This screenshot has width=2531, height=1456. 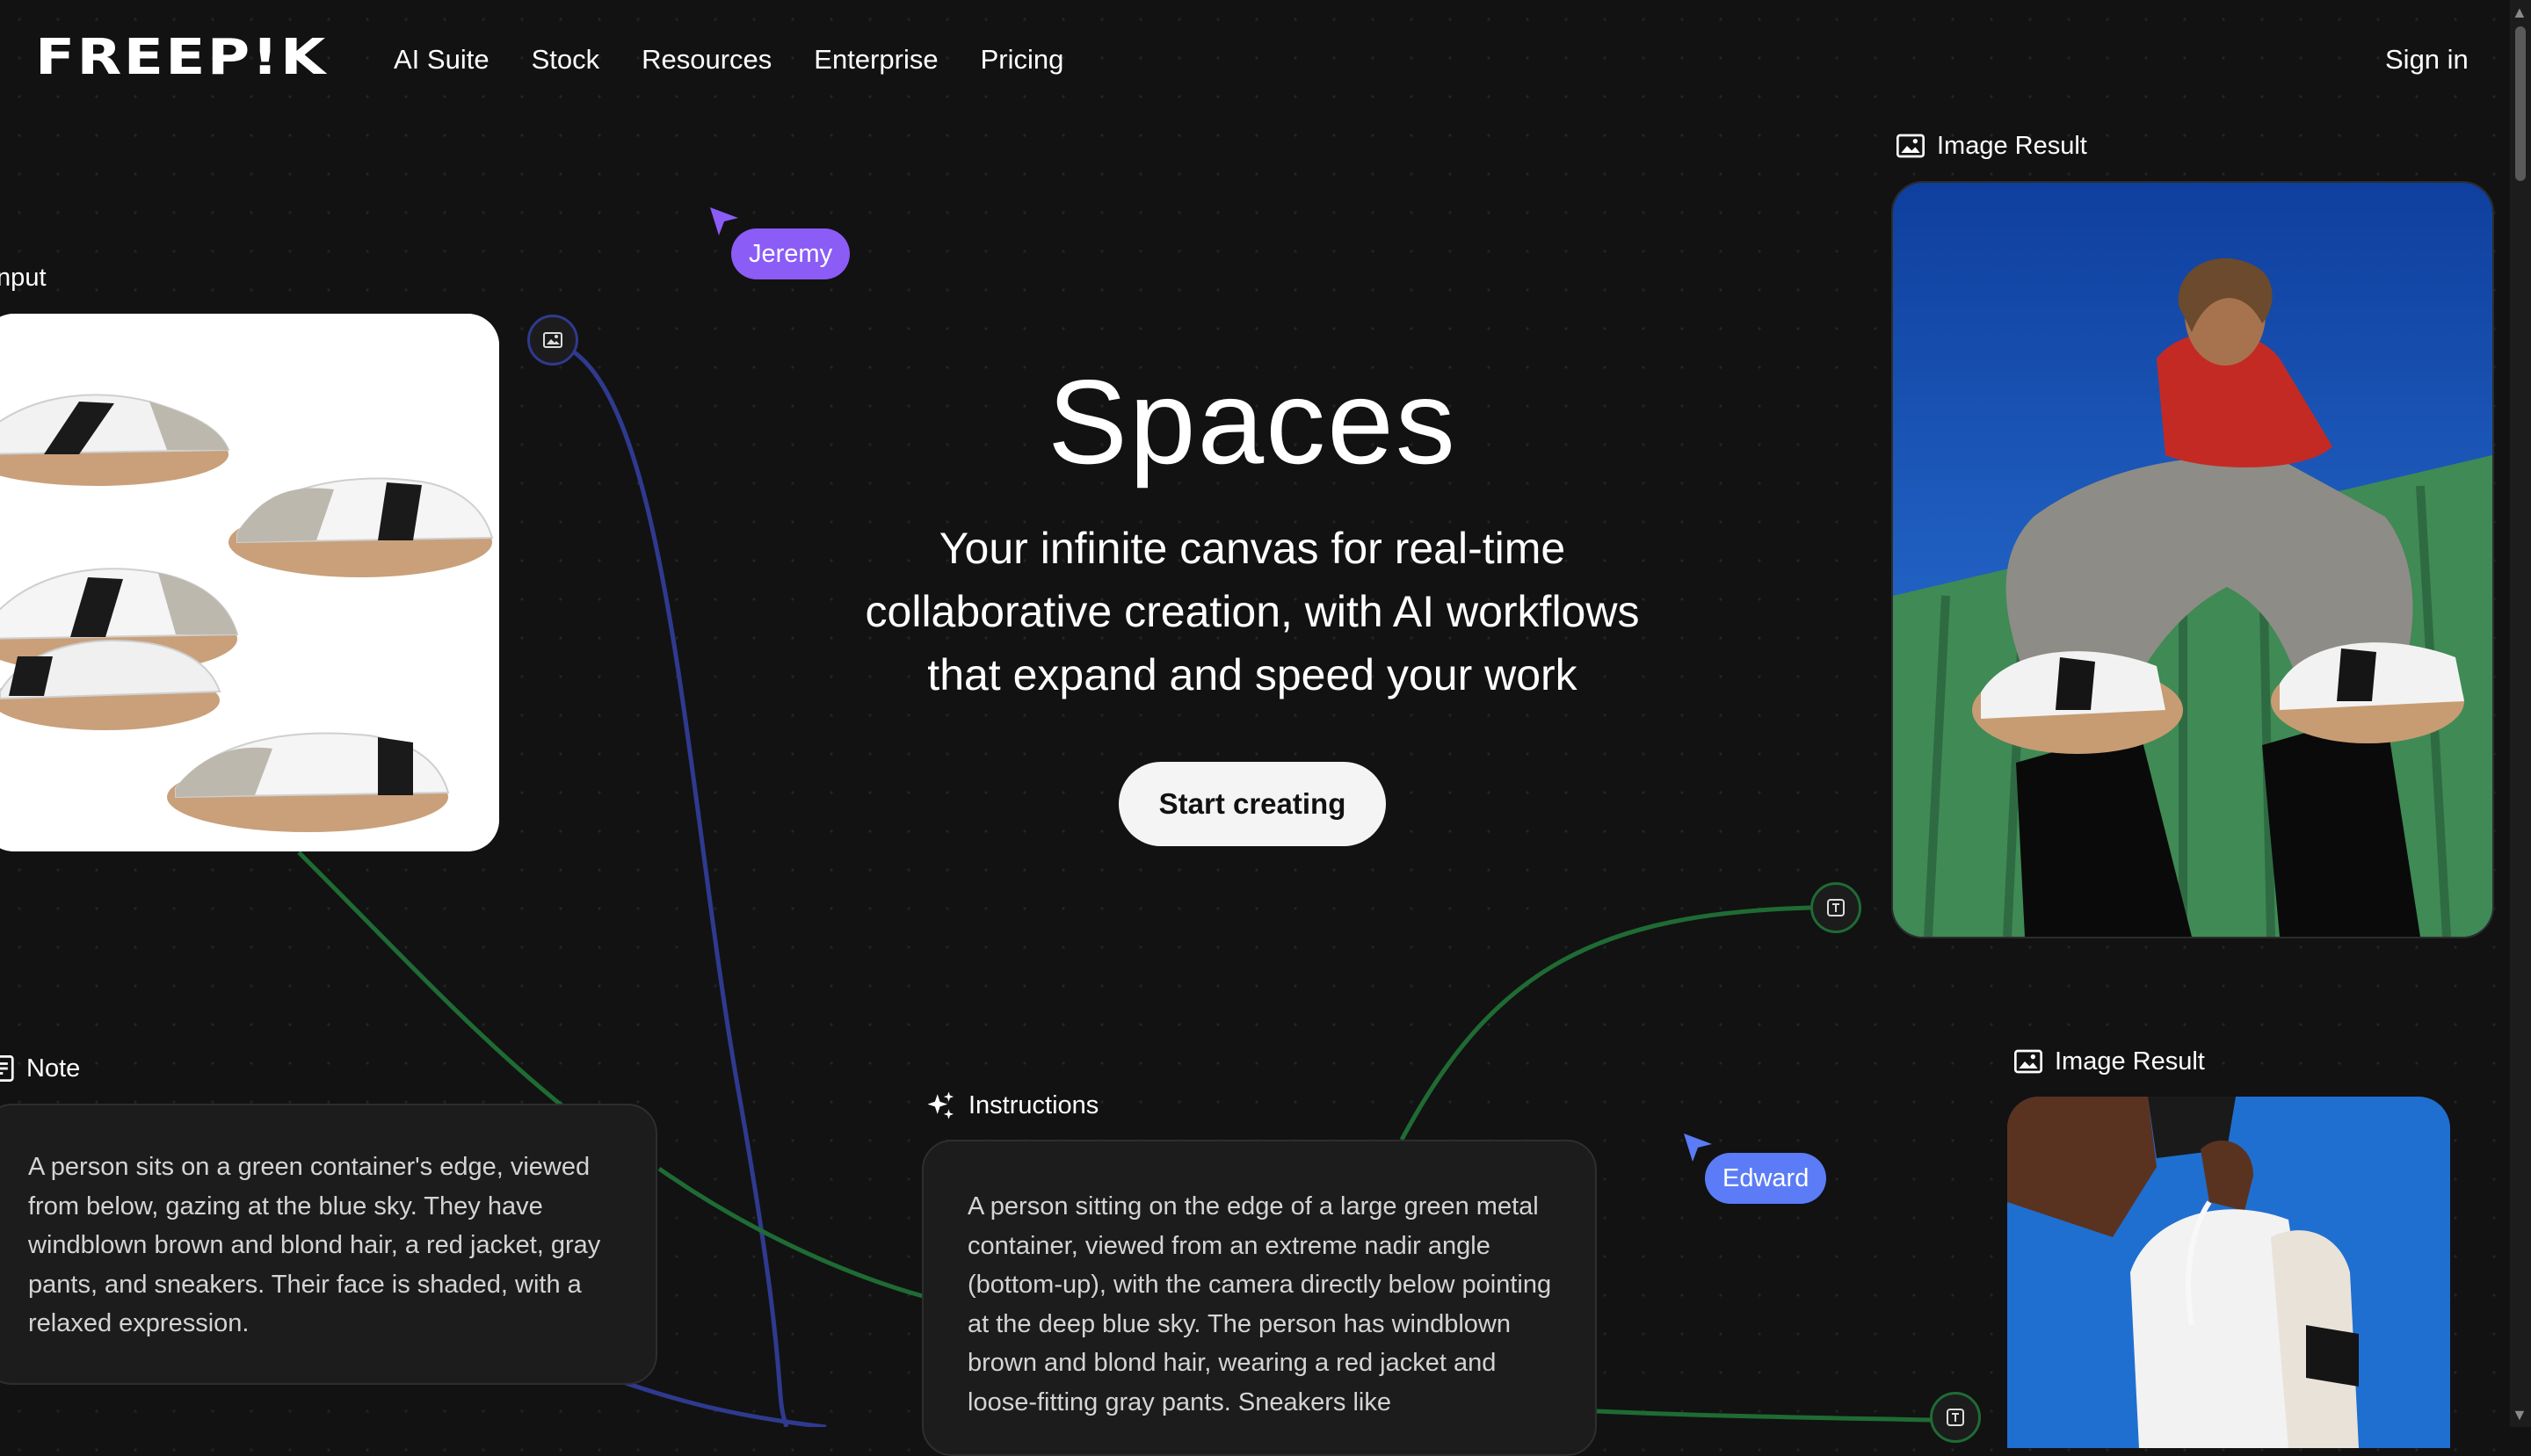 What do you see at coordinates (720, 1402) in the screenshot?
I see `wire-note-bottom` at bounding box center [720, 1402].